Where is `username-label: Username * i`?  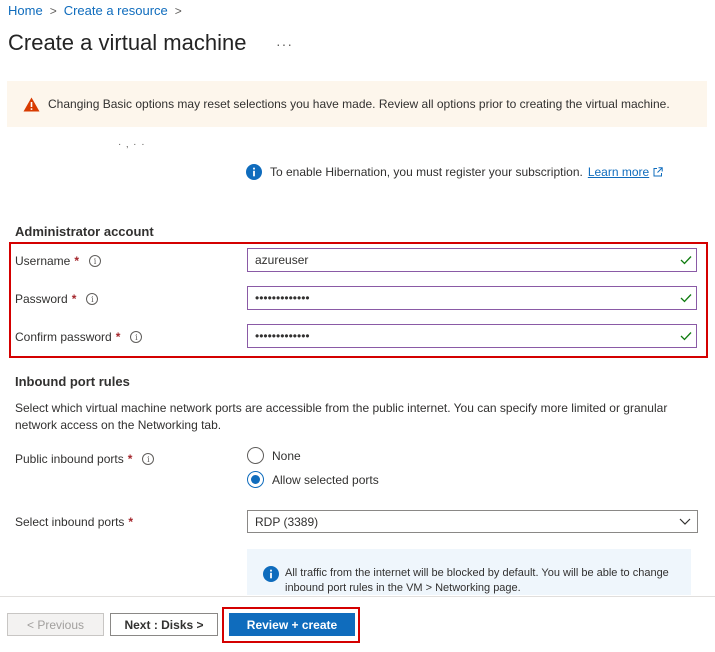 username-label: Username * i is located at coordinates (58, 261).